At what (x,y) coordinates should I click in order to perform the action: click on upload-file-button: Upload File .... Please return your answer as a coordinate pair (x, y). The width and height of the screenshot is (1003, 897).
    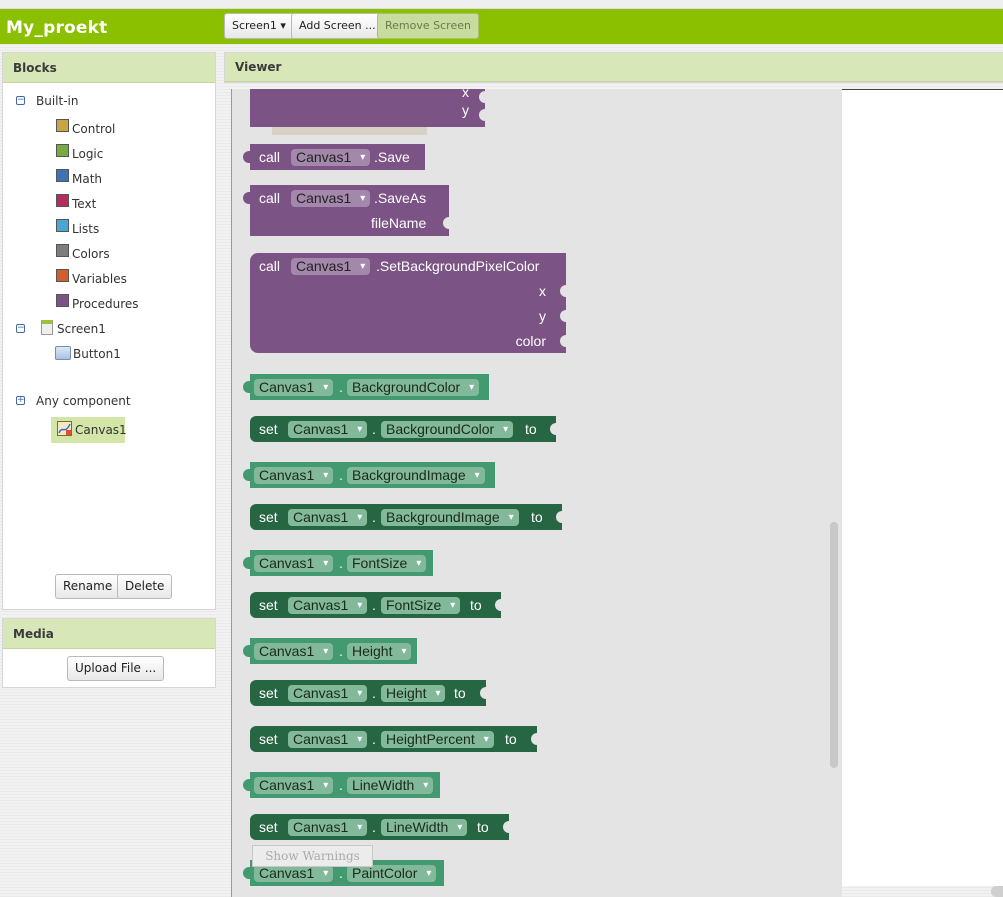
    Looking at the image, I should click on (116, 668).